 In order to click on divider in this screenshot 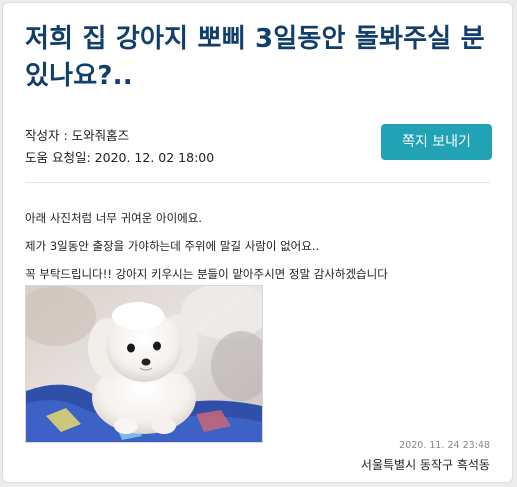, I will do `click(257, 182)`.